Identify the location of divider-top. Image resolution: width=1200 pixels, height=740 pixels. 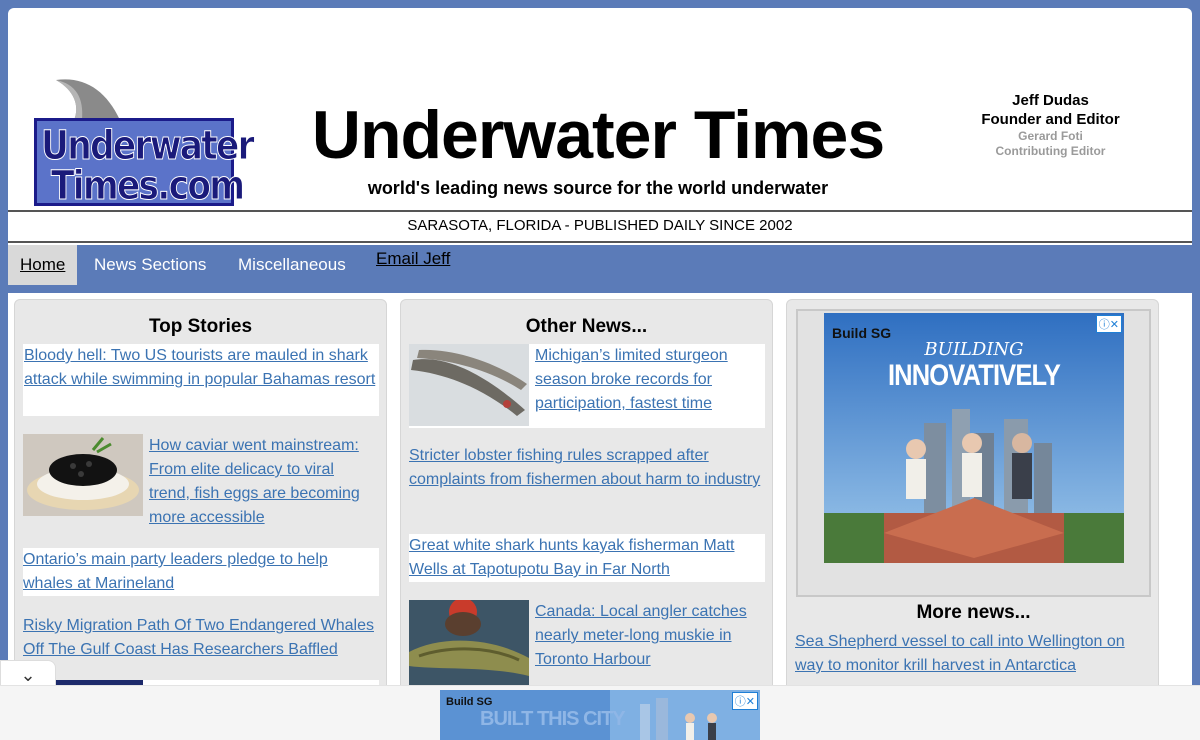
(600, 211).